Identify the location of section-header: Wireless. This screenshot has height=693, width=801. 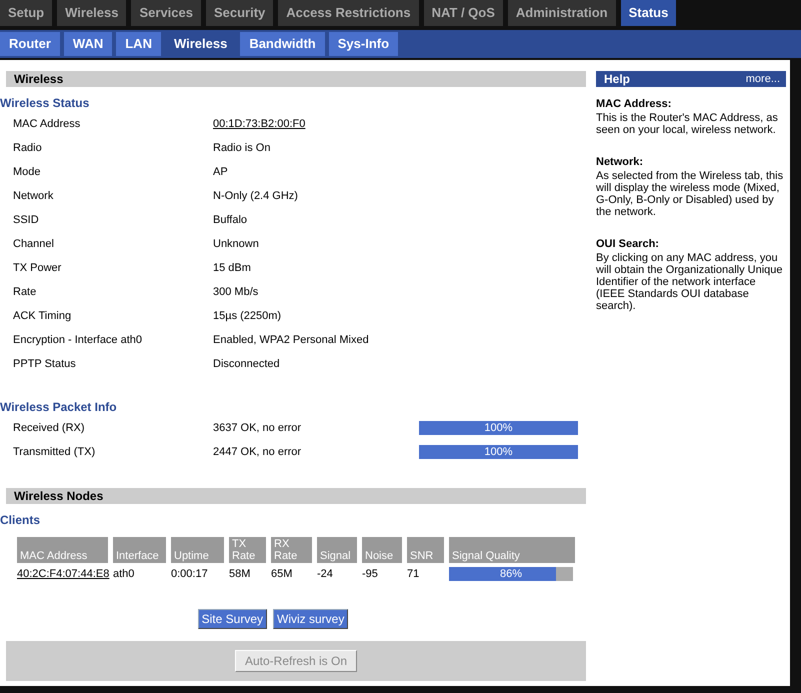
(296, 79).